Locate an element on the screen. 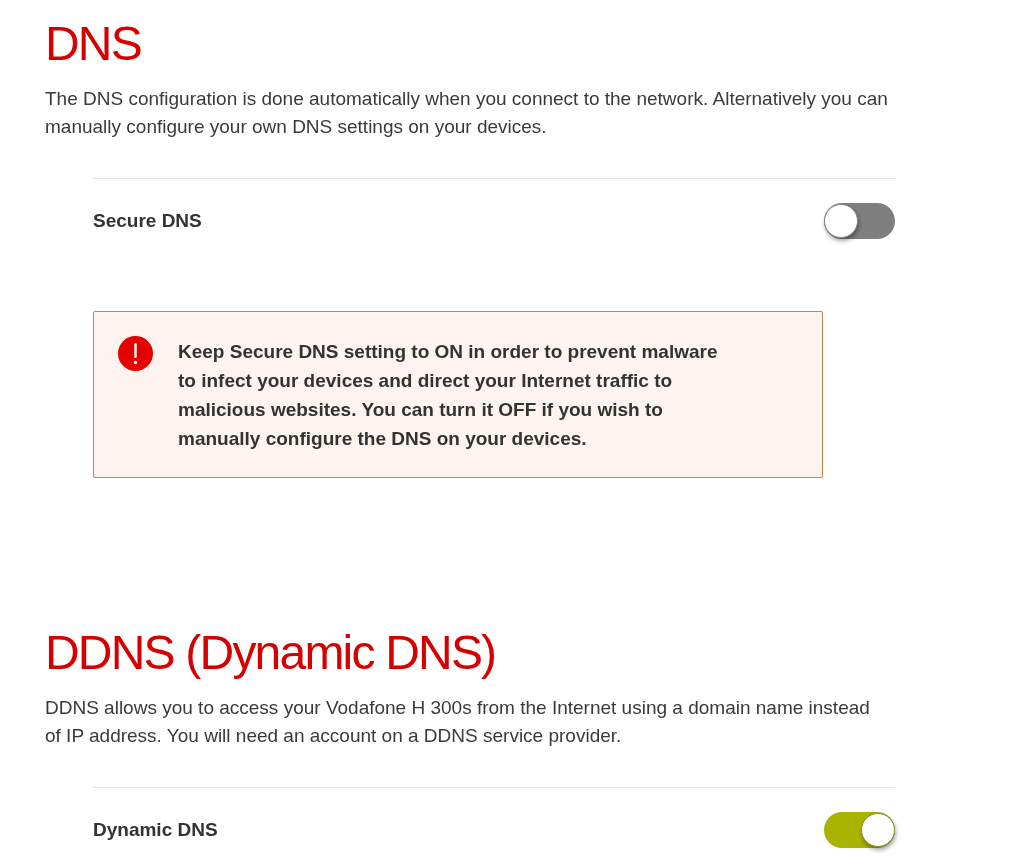 This screenshot has height=865, width=1032. section-description: DDNS allows you to access your Vodafone H 300s from the Internet using a domain name instead of IP address. You will need an account on a DDNS service provider. is located at coordinates (457, 722).